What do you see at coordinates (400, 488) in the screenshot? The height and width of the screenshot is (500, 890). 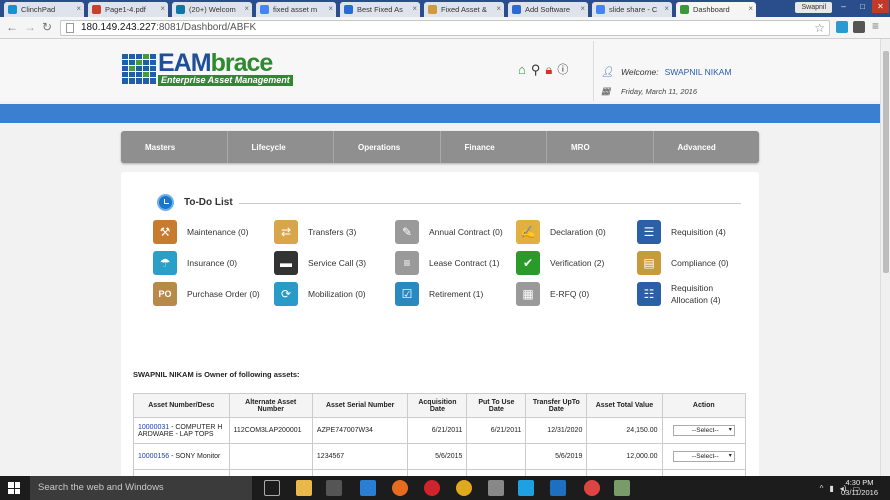 I see `firefox-icon` at bounding box center [400, 488].